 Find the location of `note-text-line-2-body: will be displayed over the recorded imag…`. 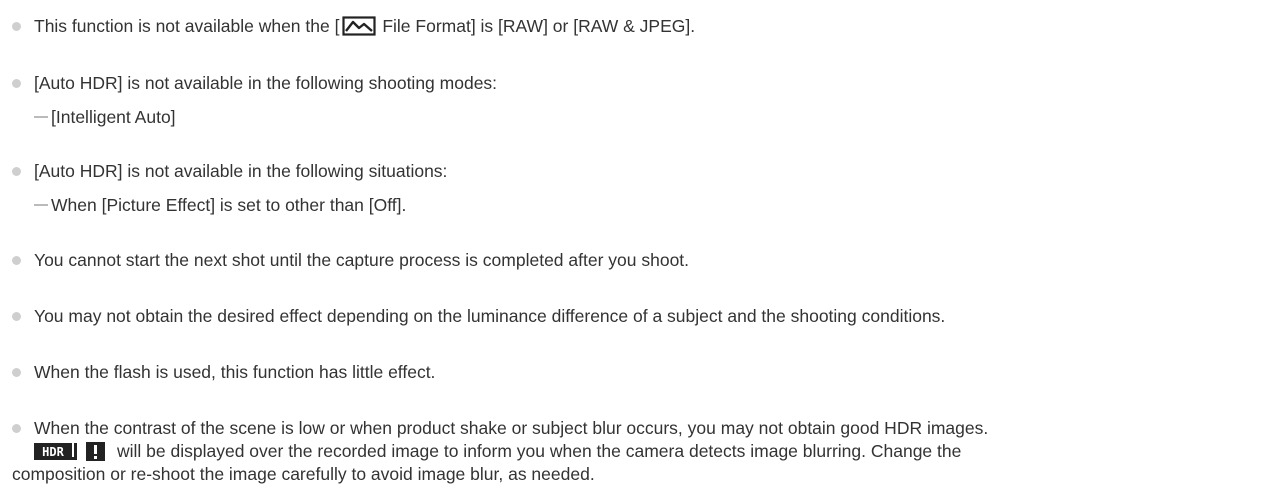

note-text-line-2-body: will be displayed over the recorded imag… is located at coordinates (539, 451).